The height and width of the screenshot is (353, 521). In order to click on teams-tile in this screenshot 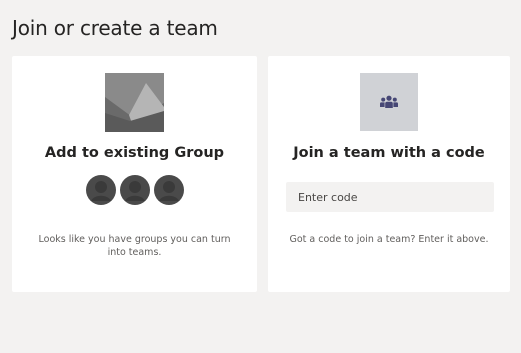, I will do `click(389, 102)`.